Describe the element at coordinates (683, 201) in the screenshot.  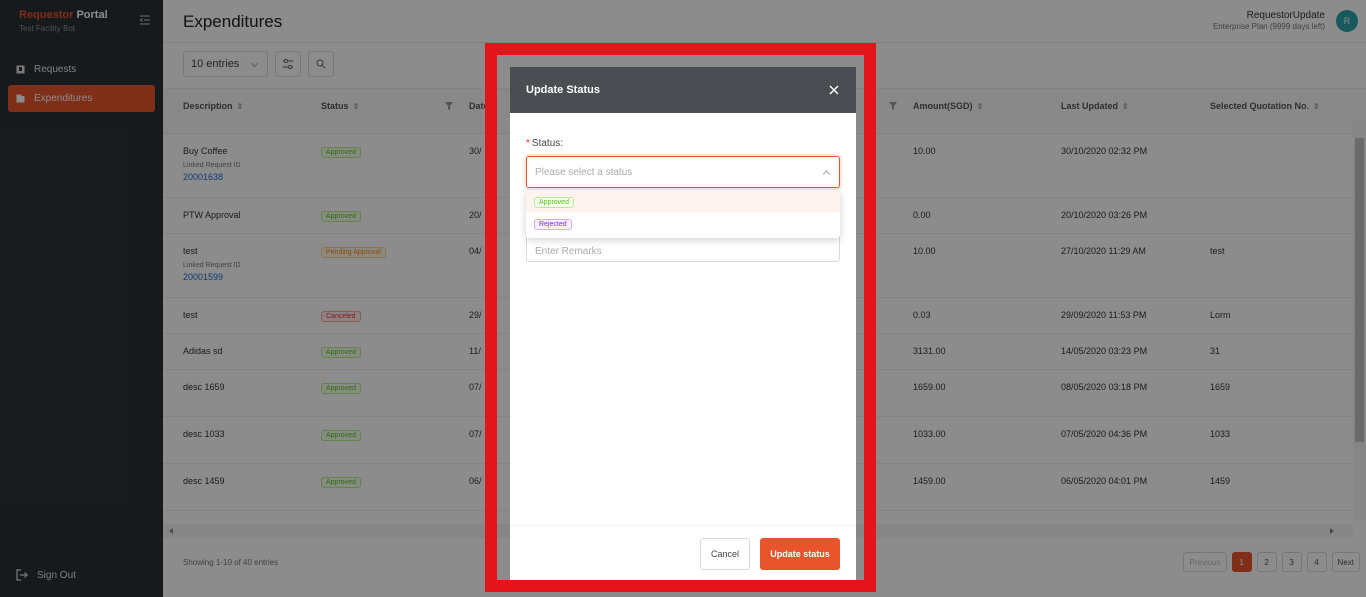
I see `status-option-approved: Approved` at that location.